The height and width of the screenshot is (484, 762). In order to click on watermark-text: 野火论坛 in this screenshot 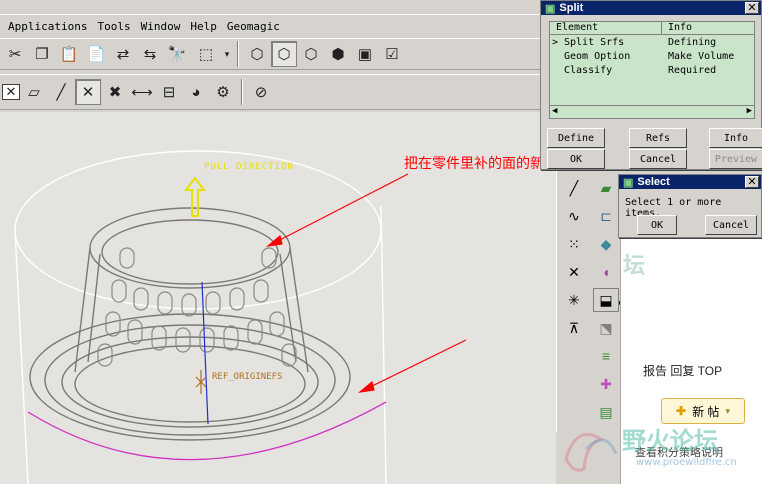, I will do `click(670, 441)`.